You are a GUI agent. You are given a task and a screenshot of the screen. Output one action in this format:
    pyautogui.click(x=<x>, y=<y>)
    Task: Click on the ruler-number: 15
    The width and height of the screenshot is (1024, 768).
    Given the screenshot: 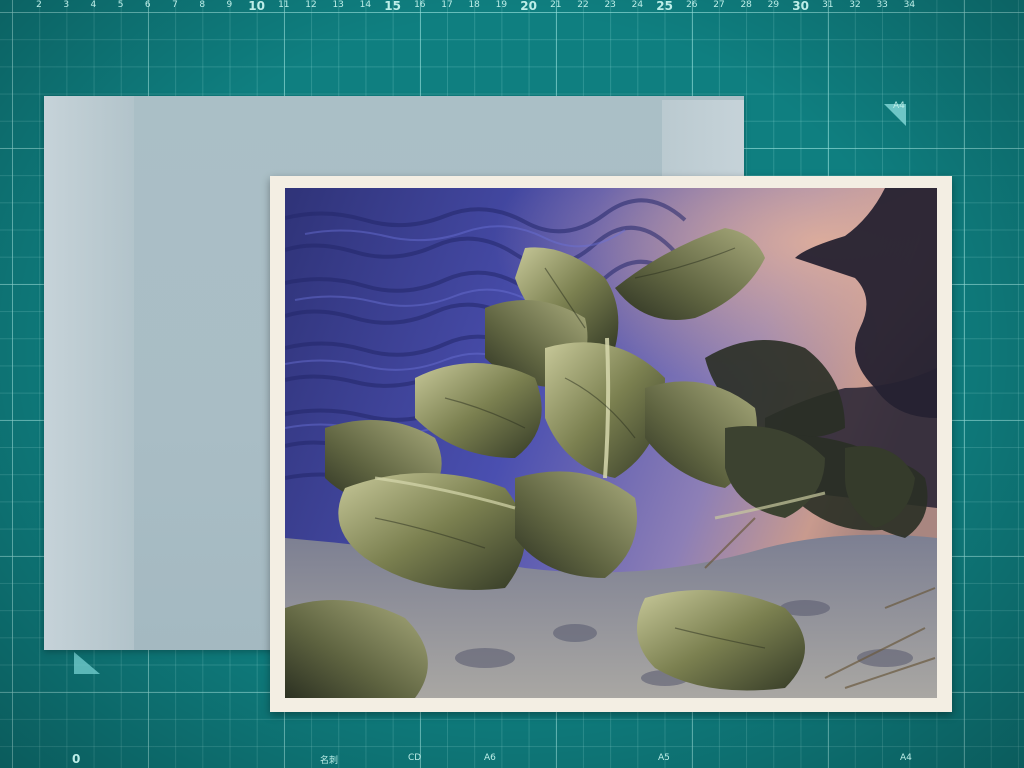 What is the action you would take?
    pyautogui.click(x=392, y=6)
    